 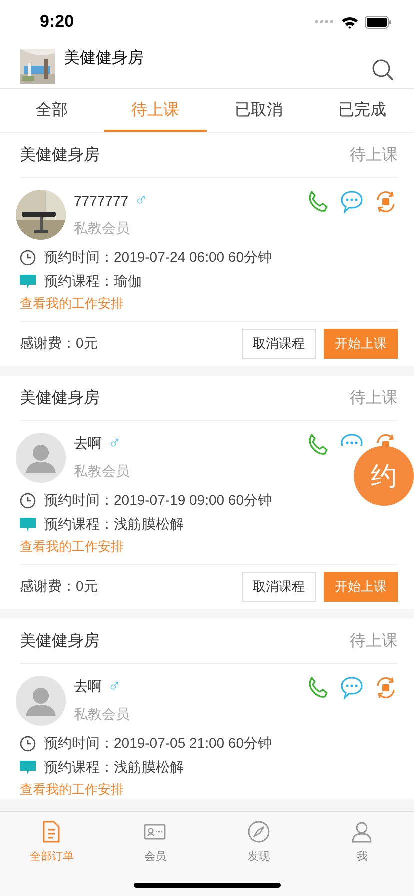 I want to click on member-name: 7777777, so click(x=101, y=200).